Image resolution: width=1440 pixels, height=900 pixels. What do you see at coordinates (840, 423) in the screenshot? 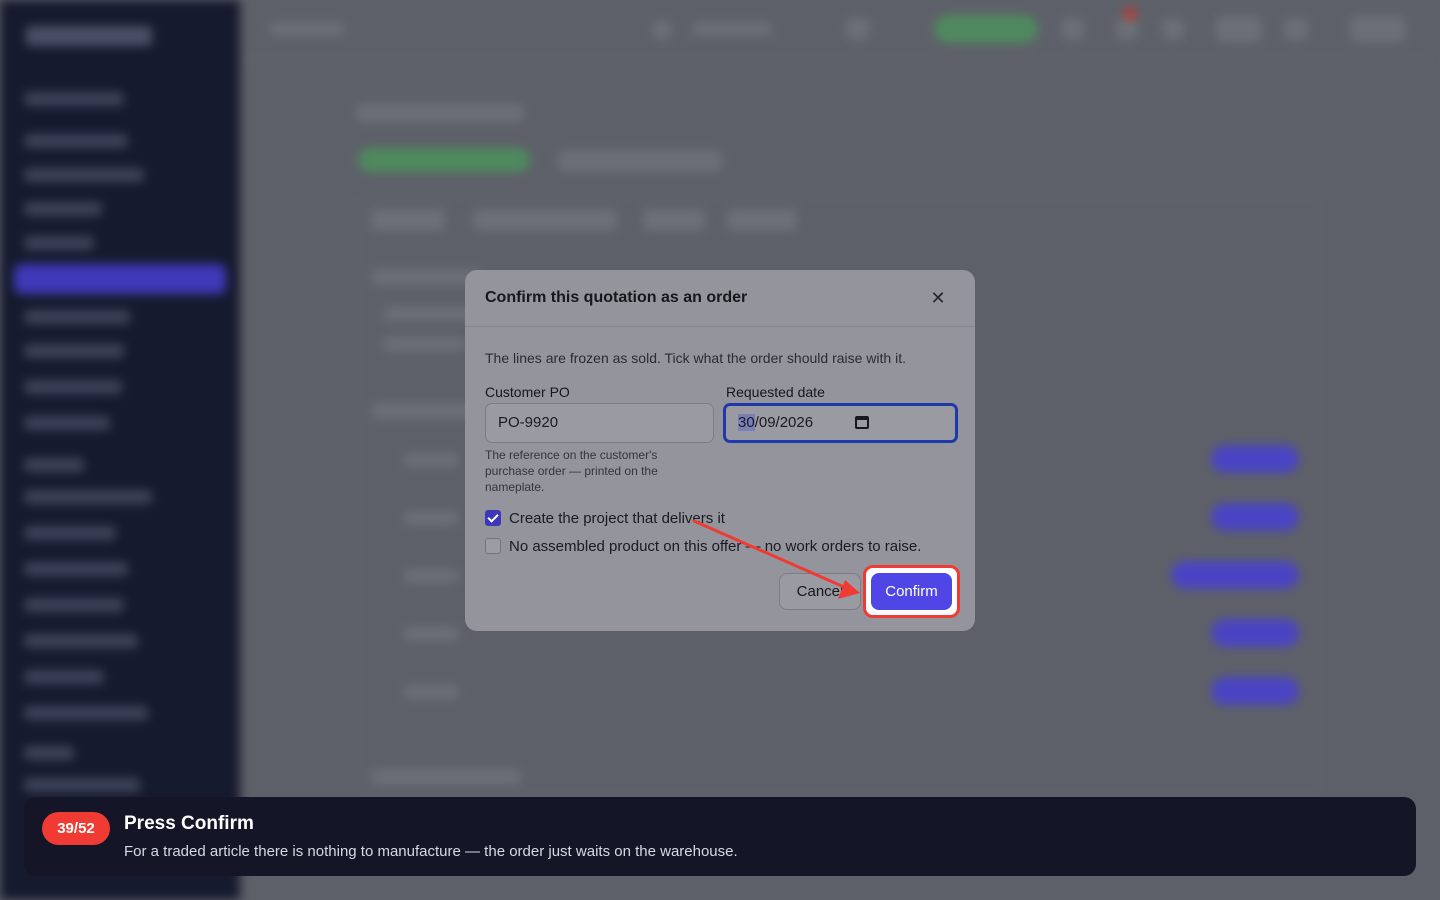
I see `requested-date-input: 30/09/2026` at bounding box center [840, 423].